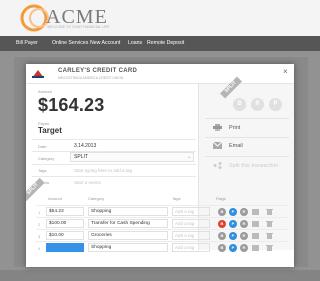 This screenshot has width=320, height=281. What do you see at coordinates (135, 43) in the screenshot?
I see `nav-loans: Loans` at bounding box center [135, 43].